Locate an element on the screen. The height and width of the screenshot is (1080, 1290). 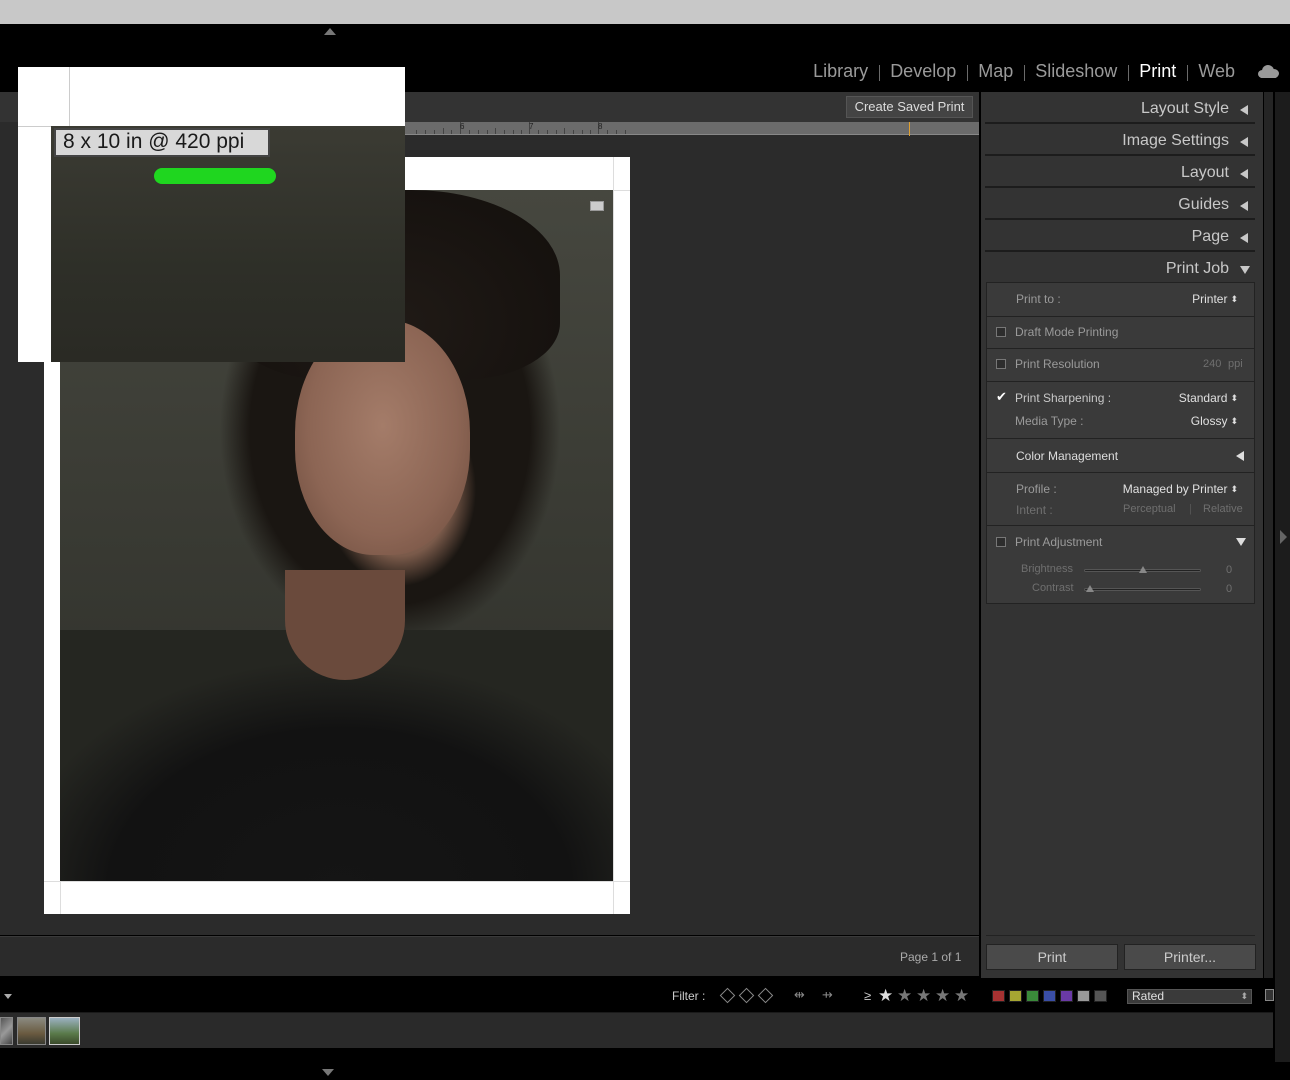
ruler-label: 8 is located at coordinates (600, 126).